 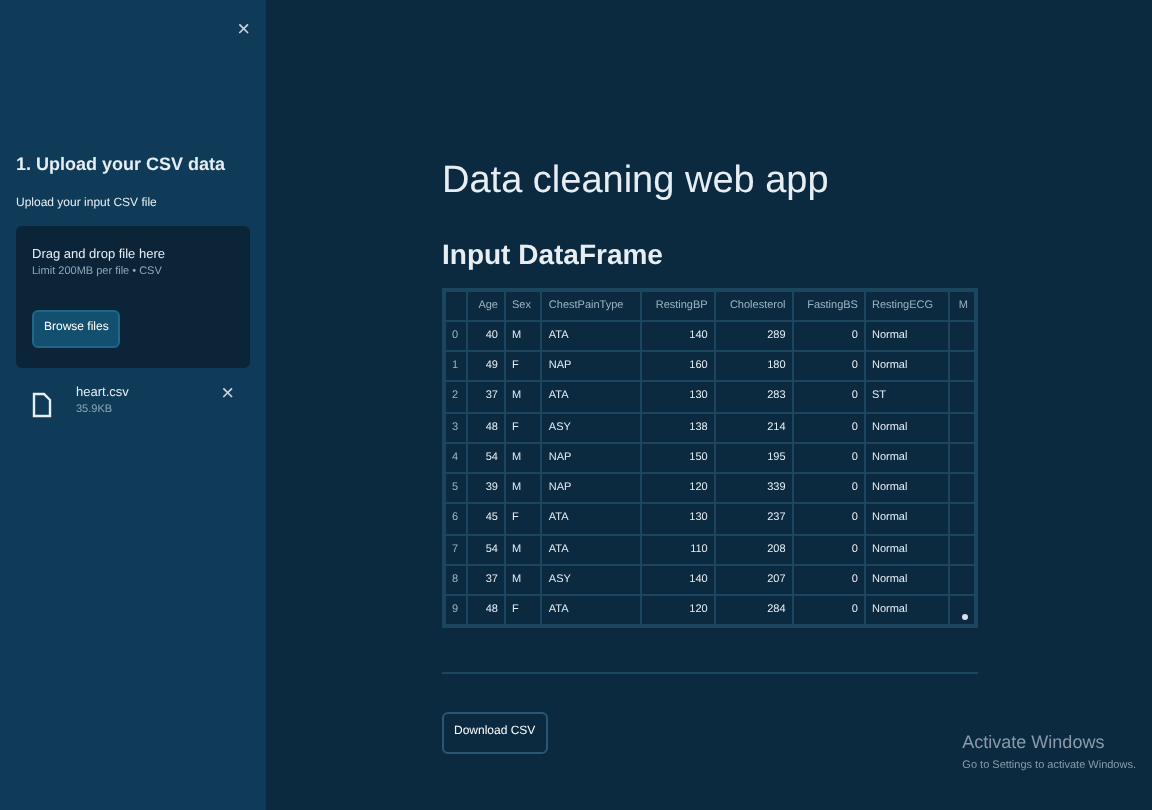 I want to click on activation-title: Activate Windows, so click(x=1034, y=743).